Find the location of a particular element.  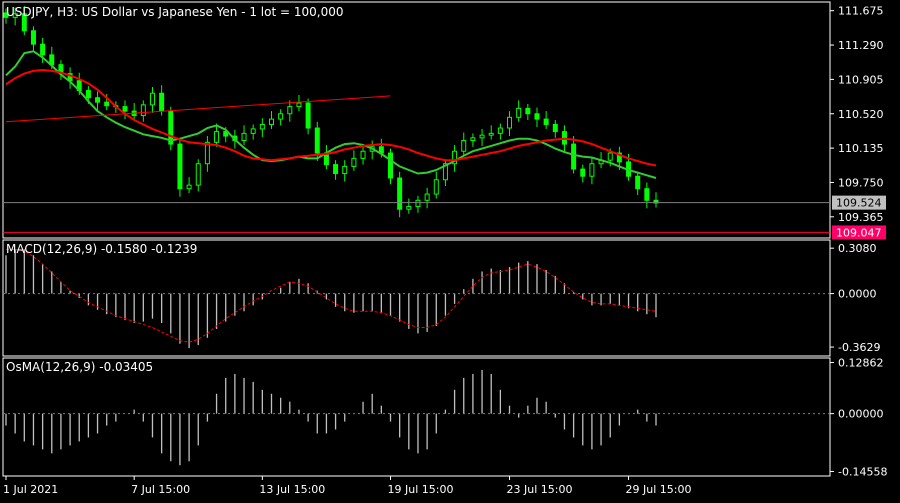

price-tick-label: 111.290 is located at coordinates (861, 45).